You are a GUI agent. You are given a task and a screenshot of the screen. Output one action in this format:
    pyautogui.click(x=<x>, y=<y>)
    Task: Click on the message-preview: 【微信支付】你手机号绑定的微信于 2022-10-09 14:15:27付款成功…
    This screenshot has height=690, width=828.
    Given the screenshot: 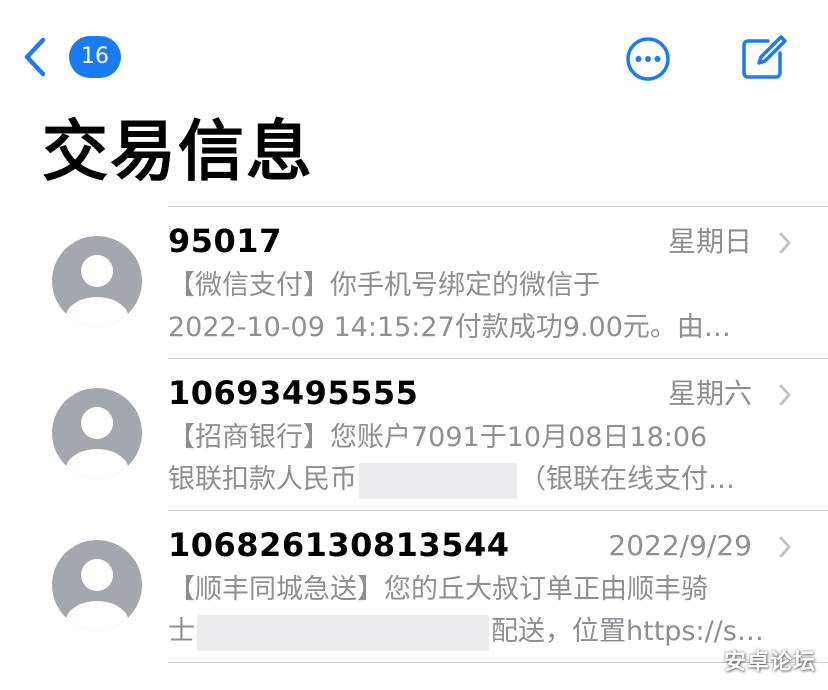 What is the action you would take?
    pyautogui.click(x=478, y=307)
    